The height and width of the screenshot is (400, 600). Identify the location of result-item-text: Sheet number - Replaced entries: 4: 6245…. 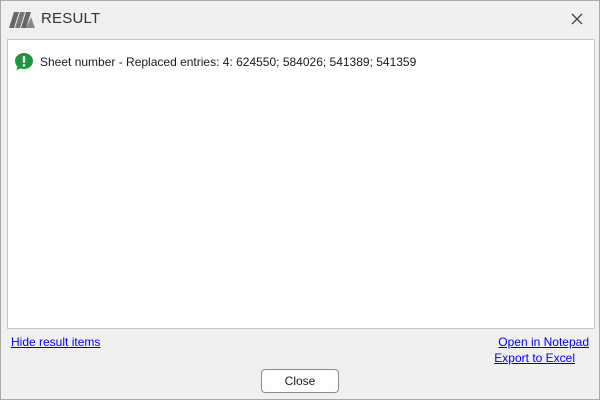
(228, 62).